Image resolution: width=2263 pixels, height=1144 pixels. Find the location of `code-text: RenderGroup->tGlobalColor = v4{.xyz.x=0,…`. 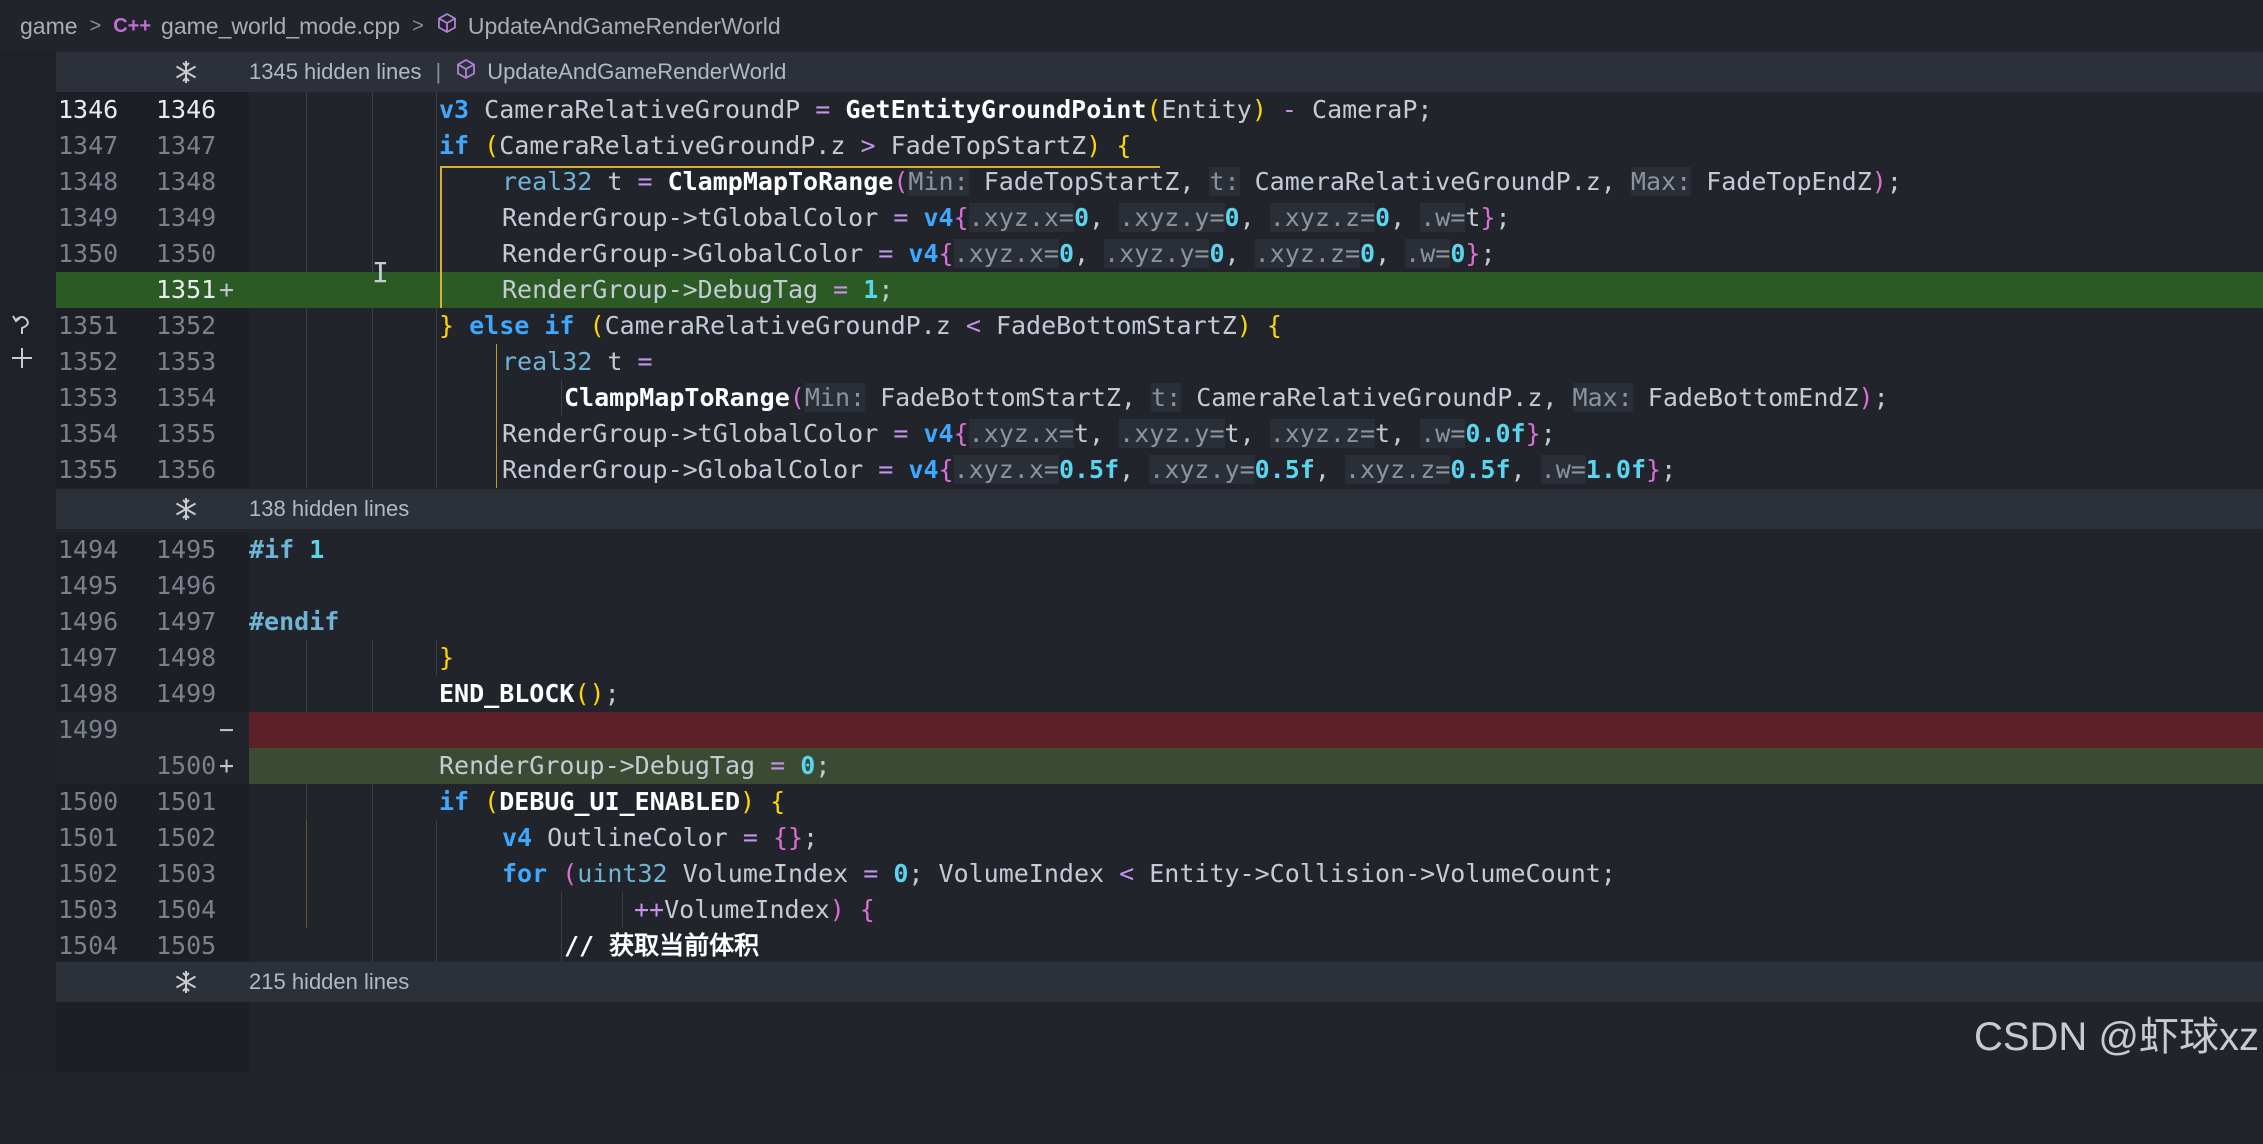

code-text: RenderGroup->tGlobalColor = v4{.xyz.x=0,… is located at coordinates (1006, 217).